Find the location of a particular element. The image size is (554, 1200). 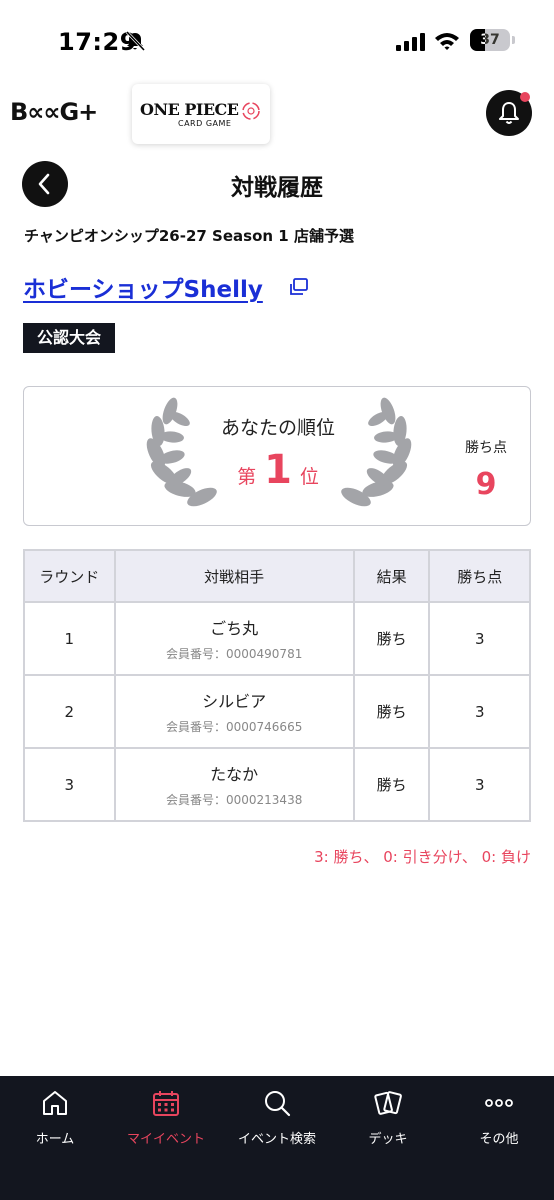

notification-badge is located at coordinates (525, 97).